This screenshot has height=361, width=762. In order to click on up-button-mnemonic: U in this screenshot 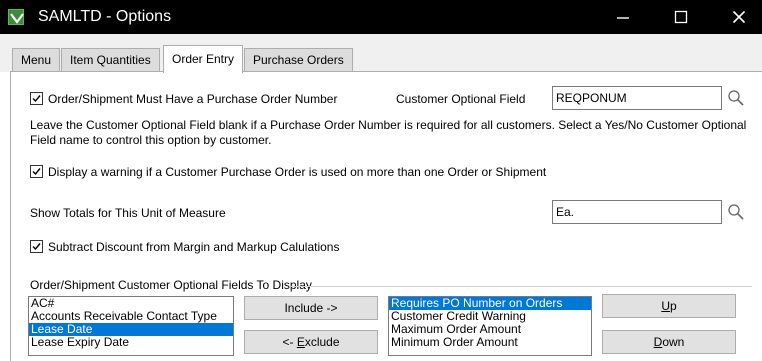, I will do `click(665, 306)`.